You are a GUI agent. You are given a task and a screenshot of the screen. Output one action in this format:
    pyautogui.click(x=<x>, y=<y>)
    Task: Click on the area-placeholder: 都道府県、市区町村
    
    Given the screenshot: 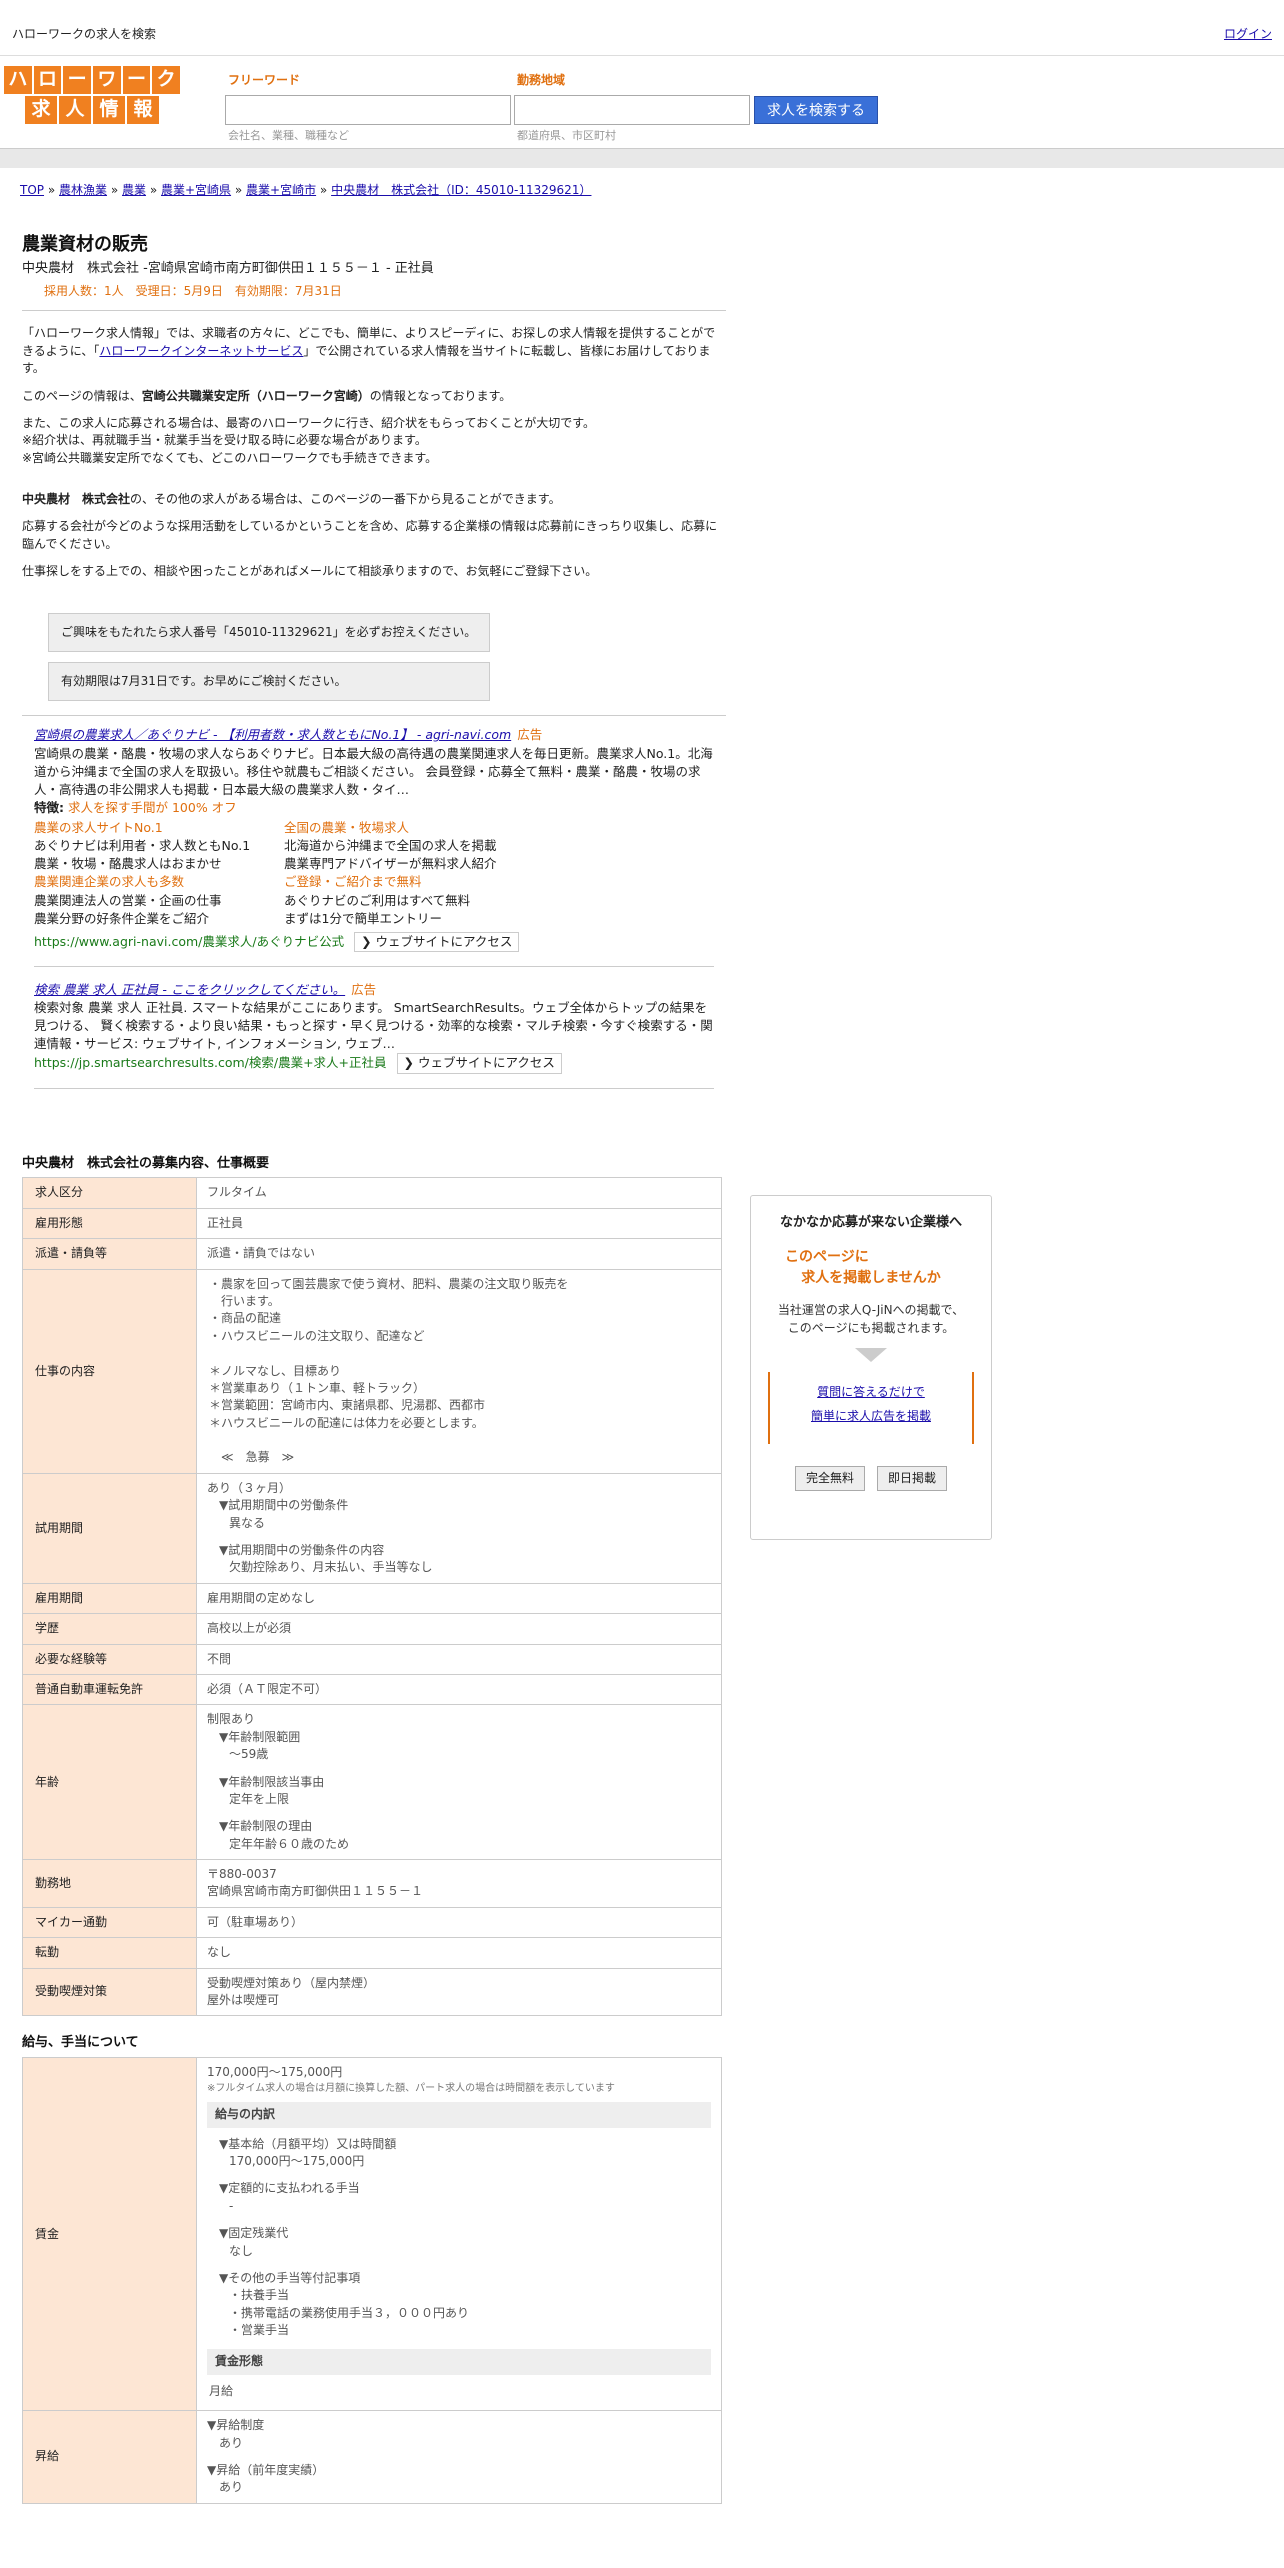 What is the action you would take?
    pyautogui.click(x=566, y=135)
    